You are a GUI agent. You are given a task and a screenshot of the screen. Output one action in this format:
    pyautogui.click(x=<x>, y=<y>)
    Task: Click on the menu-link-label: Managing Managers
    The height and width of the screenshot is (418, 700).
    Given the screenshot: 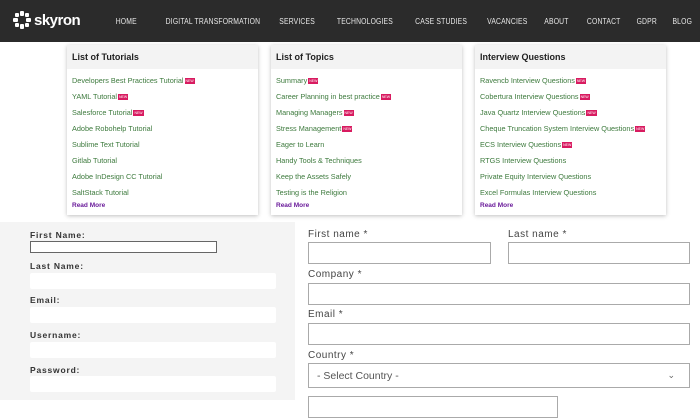 What is the action you would take?
    pyautogui.click(x=309, y=112)
    